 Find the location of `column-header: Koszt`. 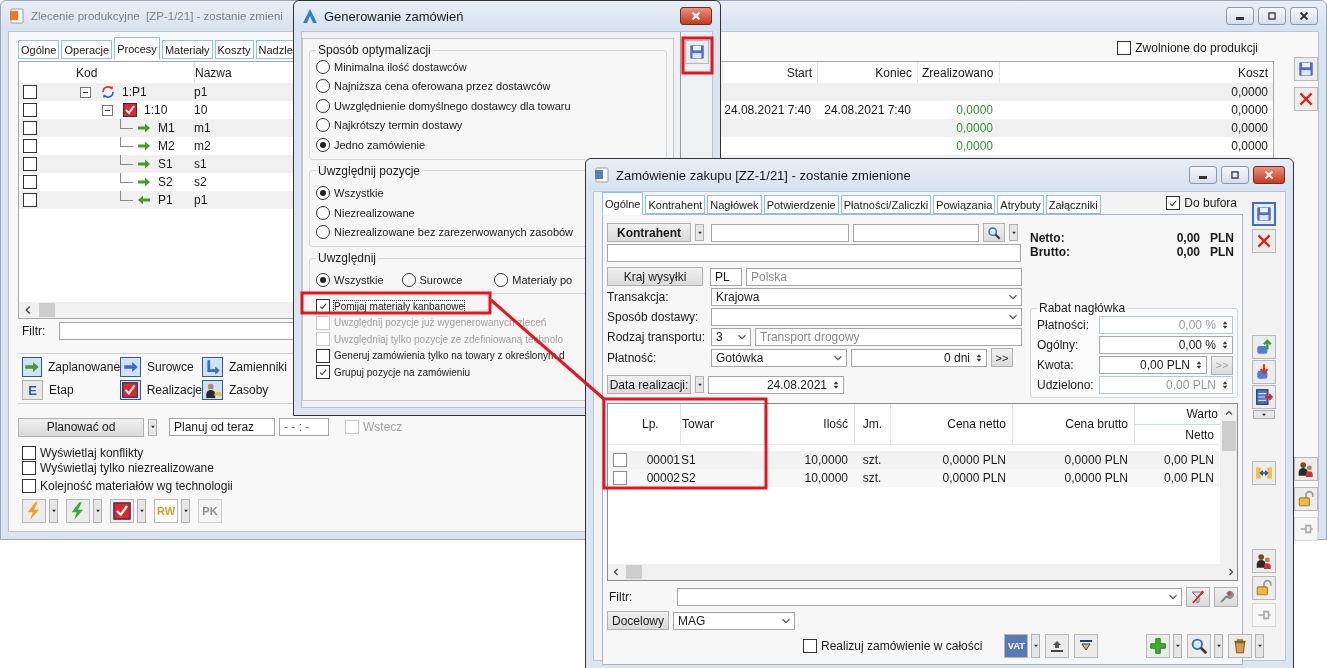

column-header: Koszt is located at coordinates (1253, 72).